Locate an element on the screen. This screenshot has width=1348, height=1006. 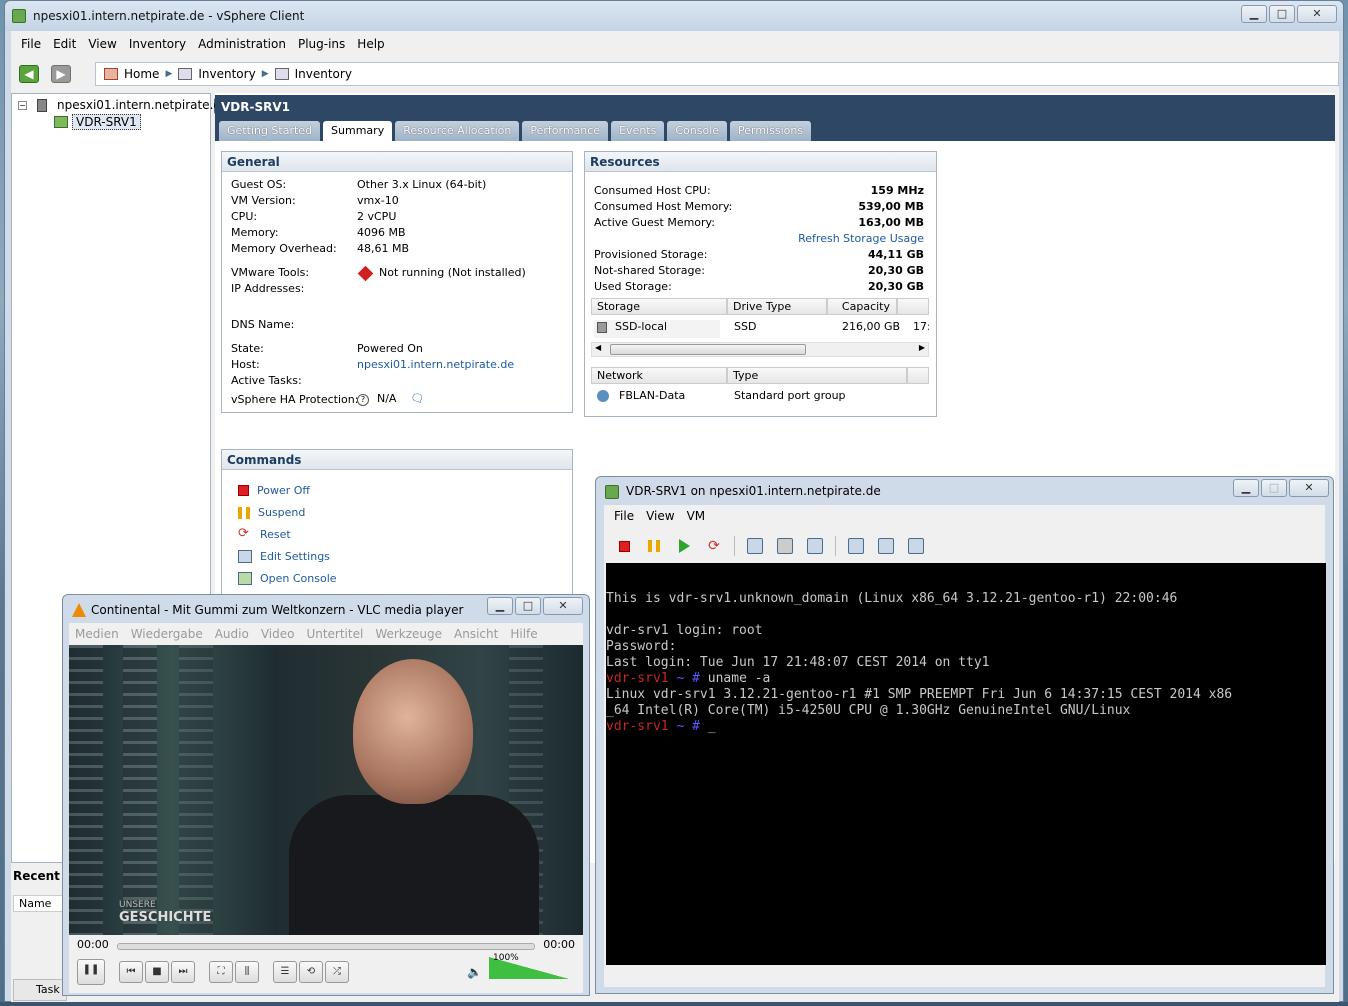
edit-settings-command: Edit Settings is located at coordinates (284, 556).